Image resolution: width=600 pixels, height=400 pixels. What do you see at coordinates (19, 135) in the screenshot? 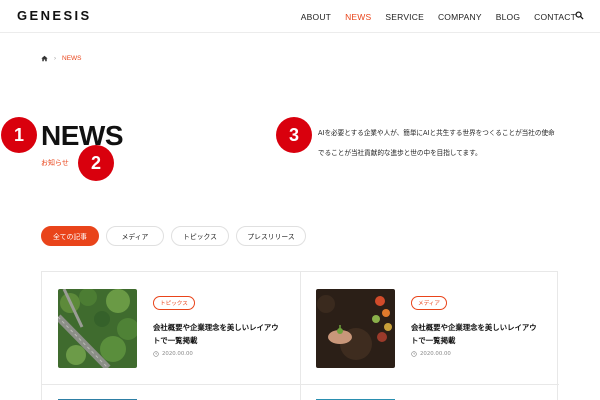
I see `annotation-badge-1: 1` at bounding box center [19, 135].